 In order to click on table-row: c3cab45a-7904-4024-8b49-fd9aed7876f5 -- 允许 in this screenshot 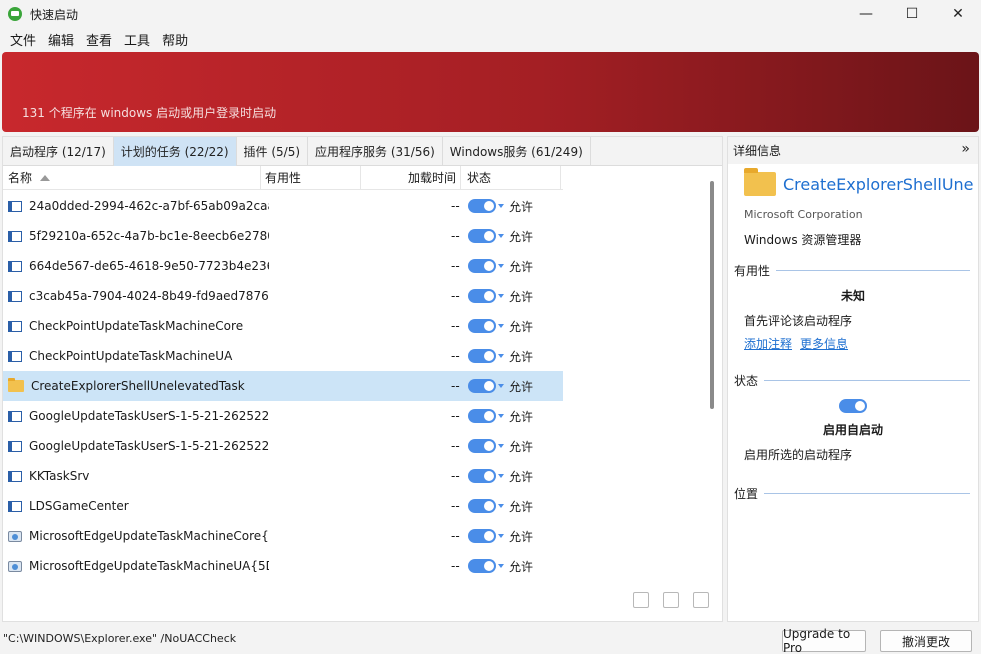, I will do `click(283, 296)`.